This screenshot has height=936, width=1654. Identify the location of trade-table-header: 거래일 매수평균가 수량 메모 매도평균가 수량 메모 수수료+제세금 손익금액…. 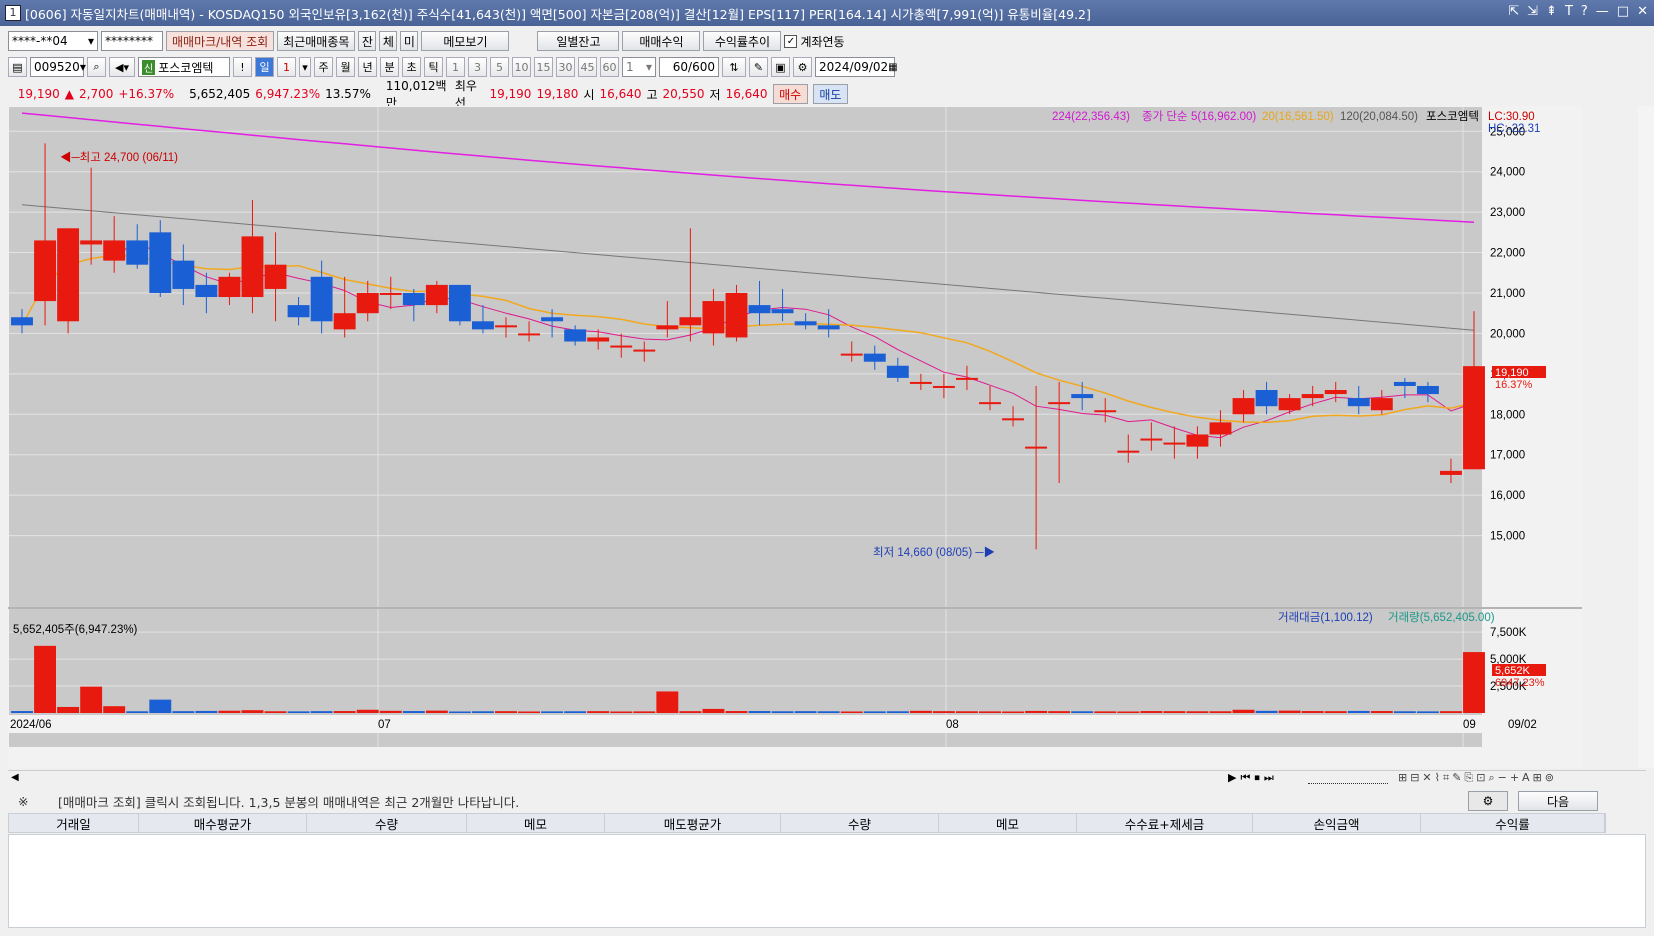
(807, 823).